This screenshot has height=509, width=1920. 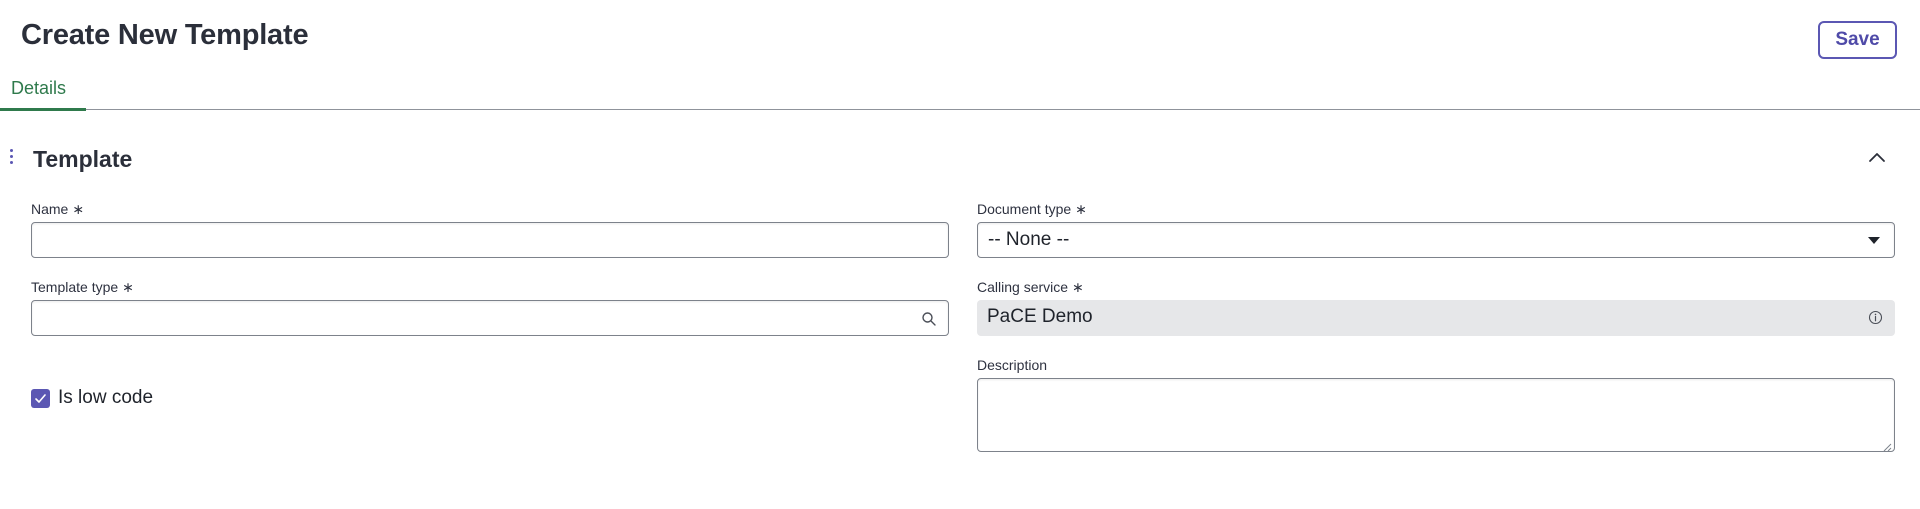 What do you see at coordinates (75, 287) in the screenshot?
I see `template-type-label-text: Template type` at bounding box center [75, 287].